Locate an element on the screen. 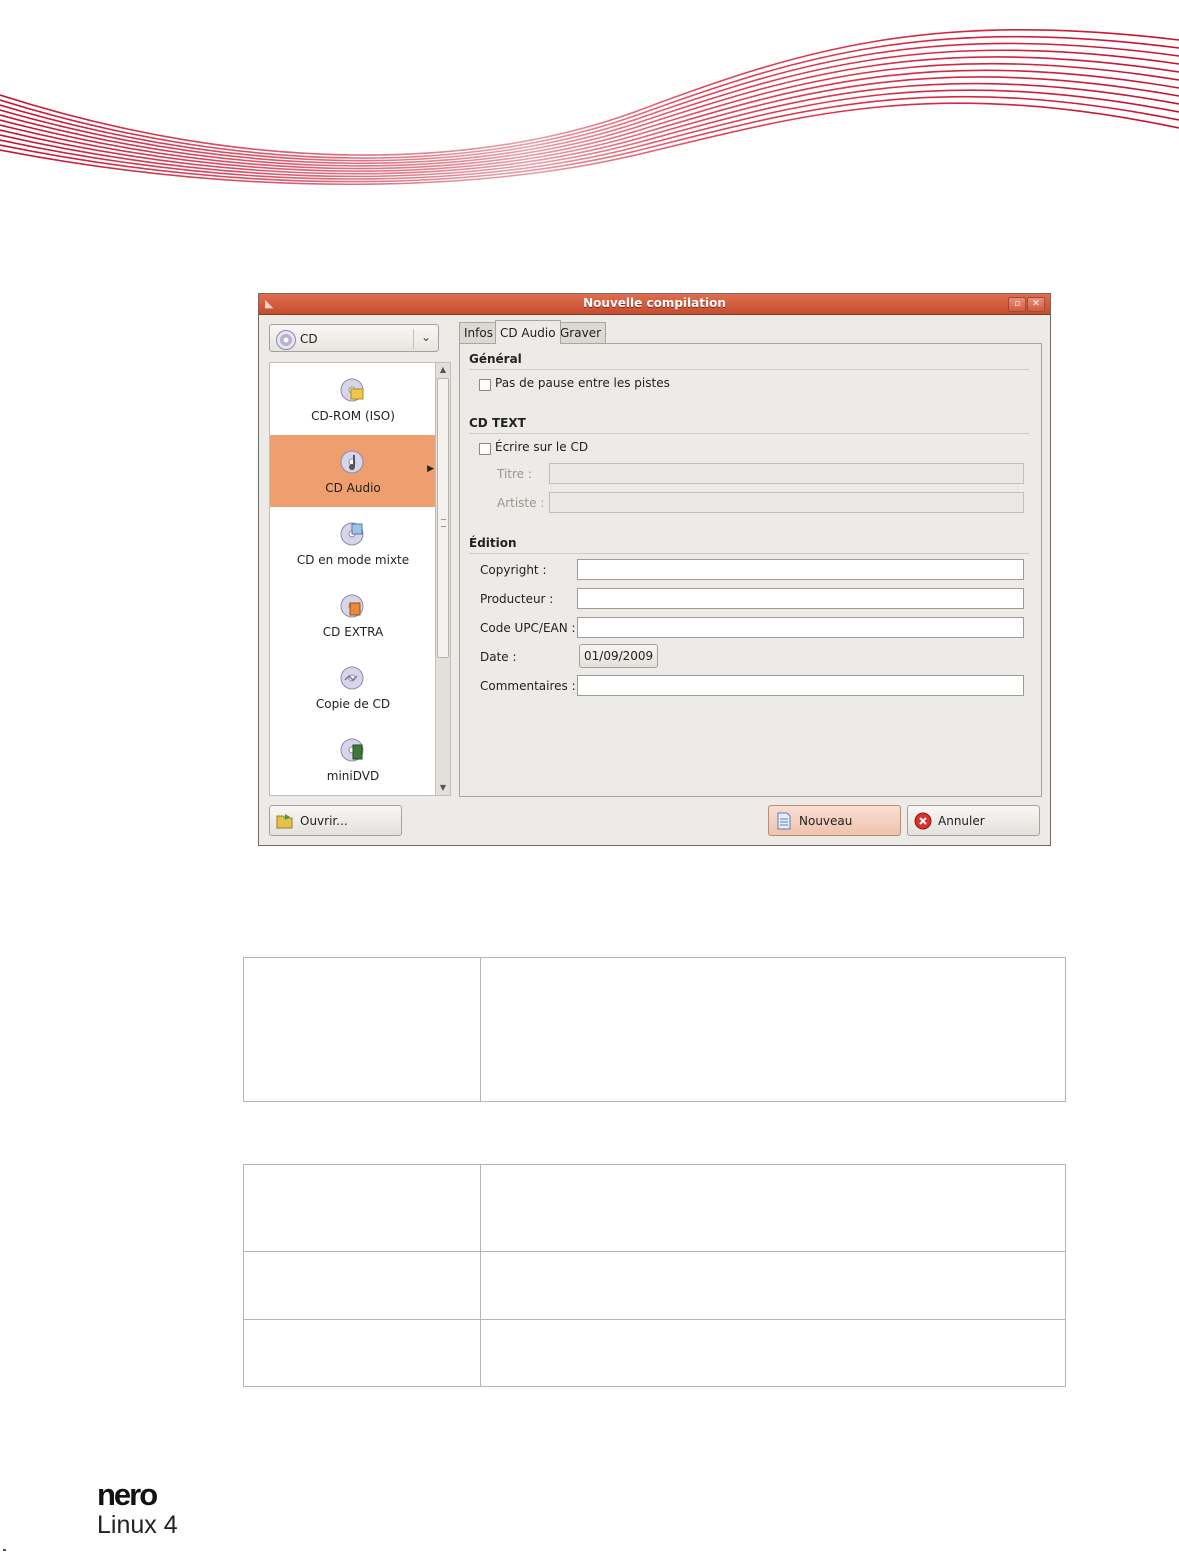 The image size is (1179, 1554). list-item-cd-extra: CD EXTRA is located at coordinates (352, 615).